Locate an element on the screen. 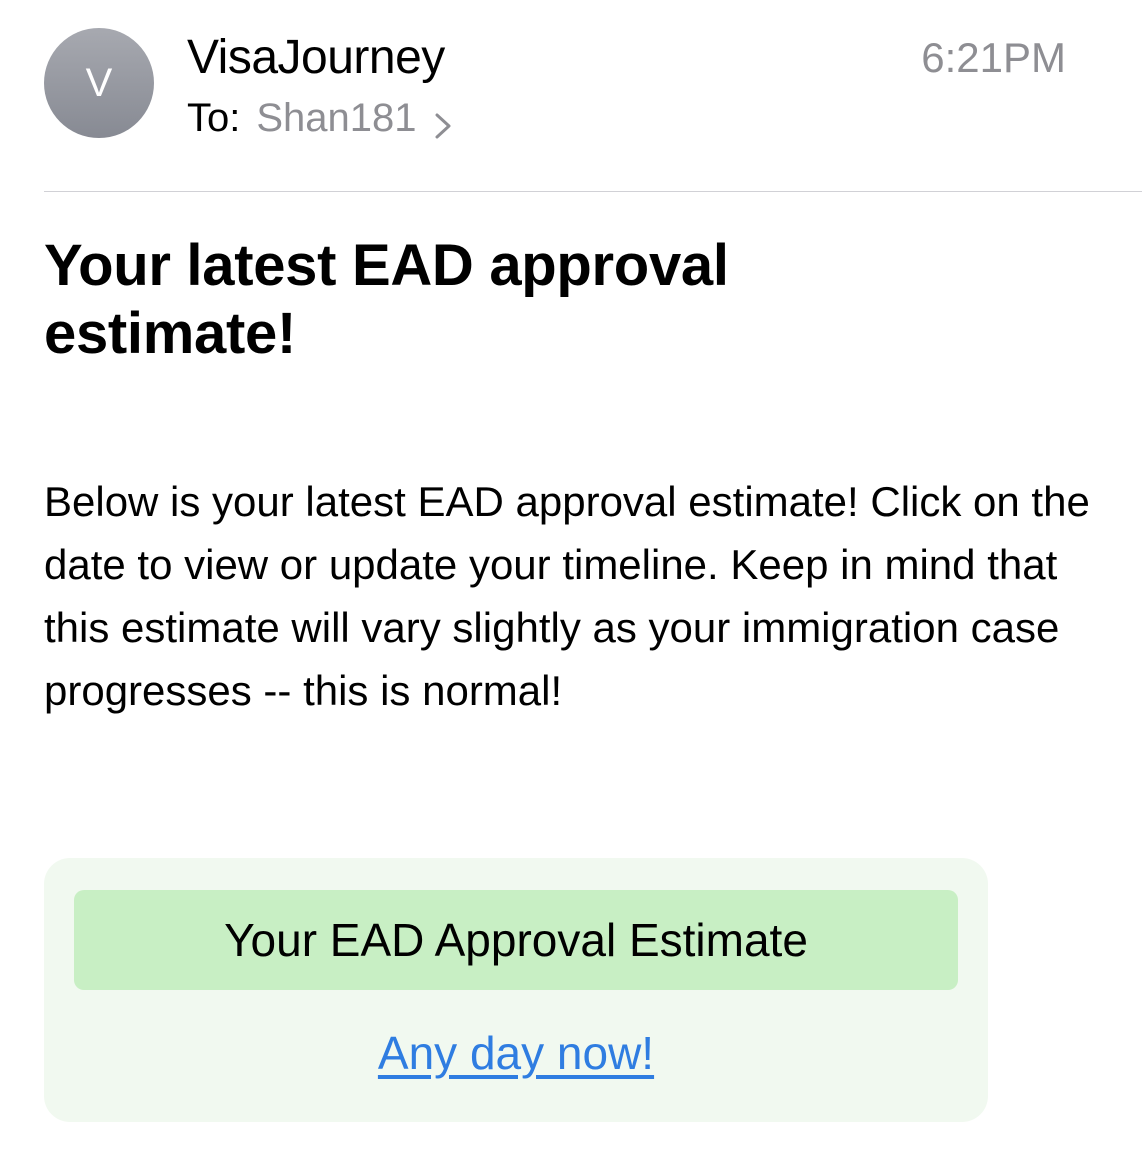 This screenshot has width=1142, height=1159. recipient-name: Shan181 is located at coordinates (336, 118).